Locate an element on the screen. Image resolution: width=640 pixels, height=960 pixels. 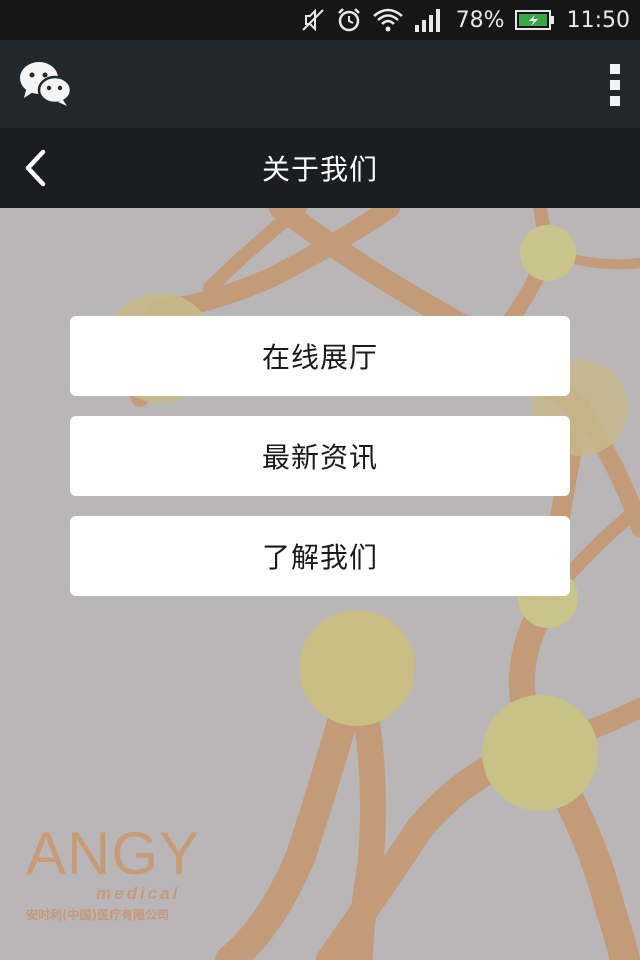
page-title: 关于我们 is located at coordinates (319, 169).